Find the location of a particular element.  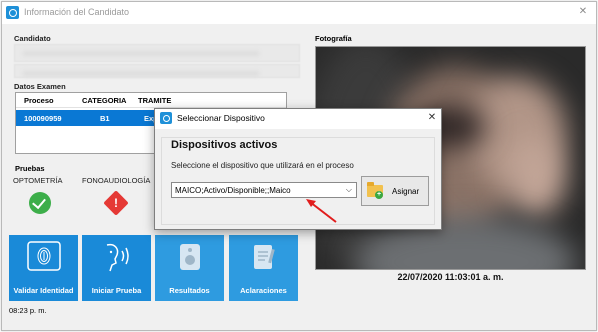

column-proceso: Proceso is located at coordinates (39, 100).